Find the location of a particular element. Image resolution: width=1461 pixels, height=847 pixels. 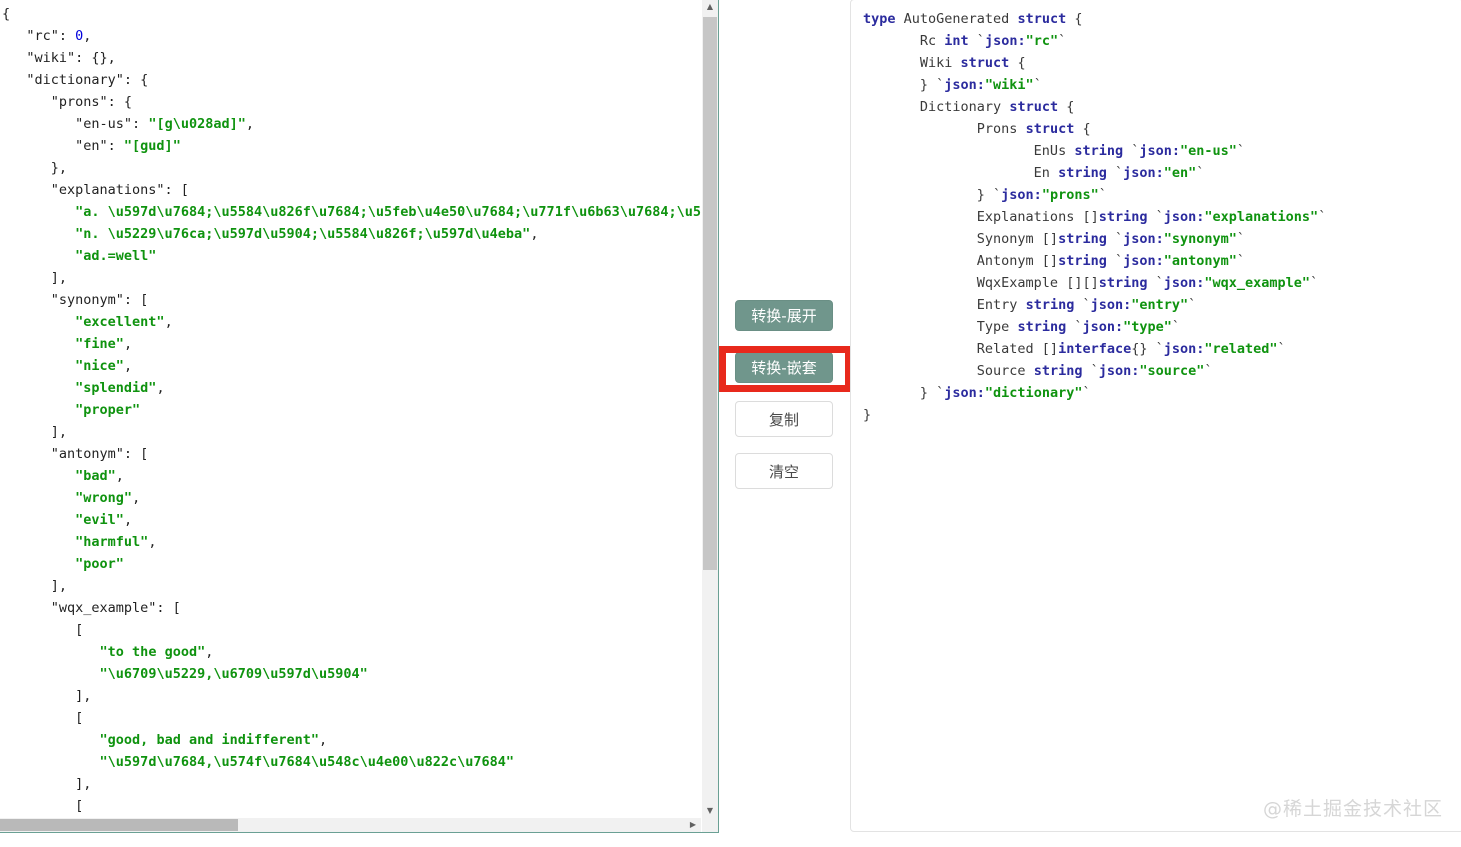

code-line: "dictionary": { is located at coordinates (75, 80).